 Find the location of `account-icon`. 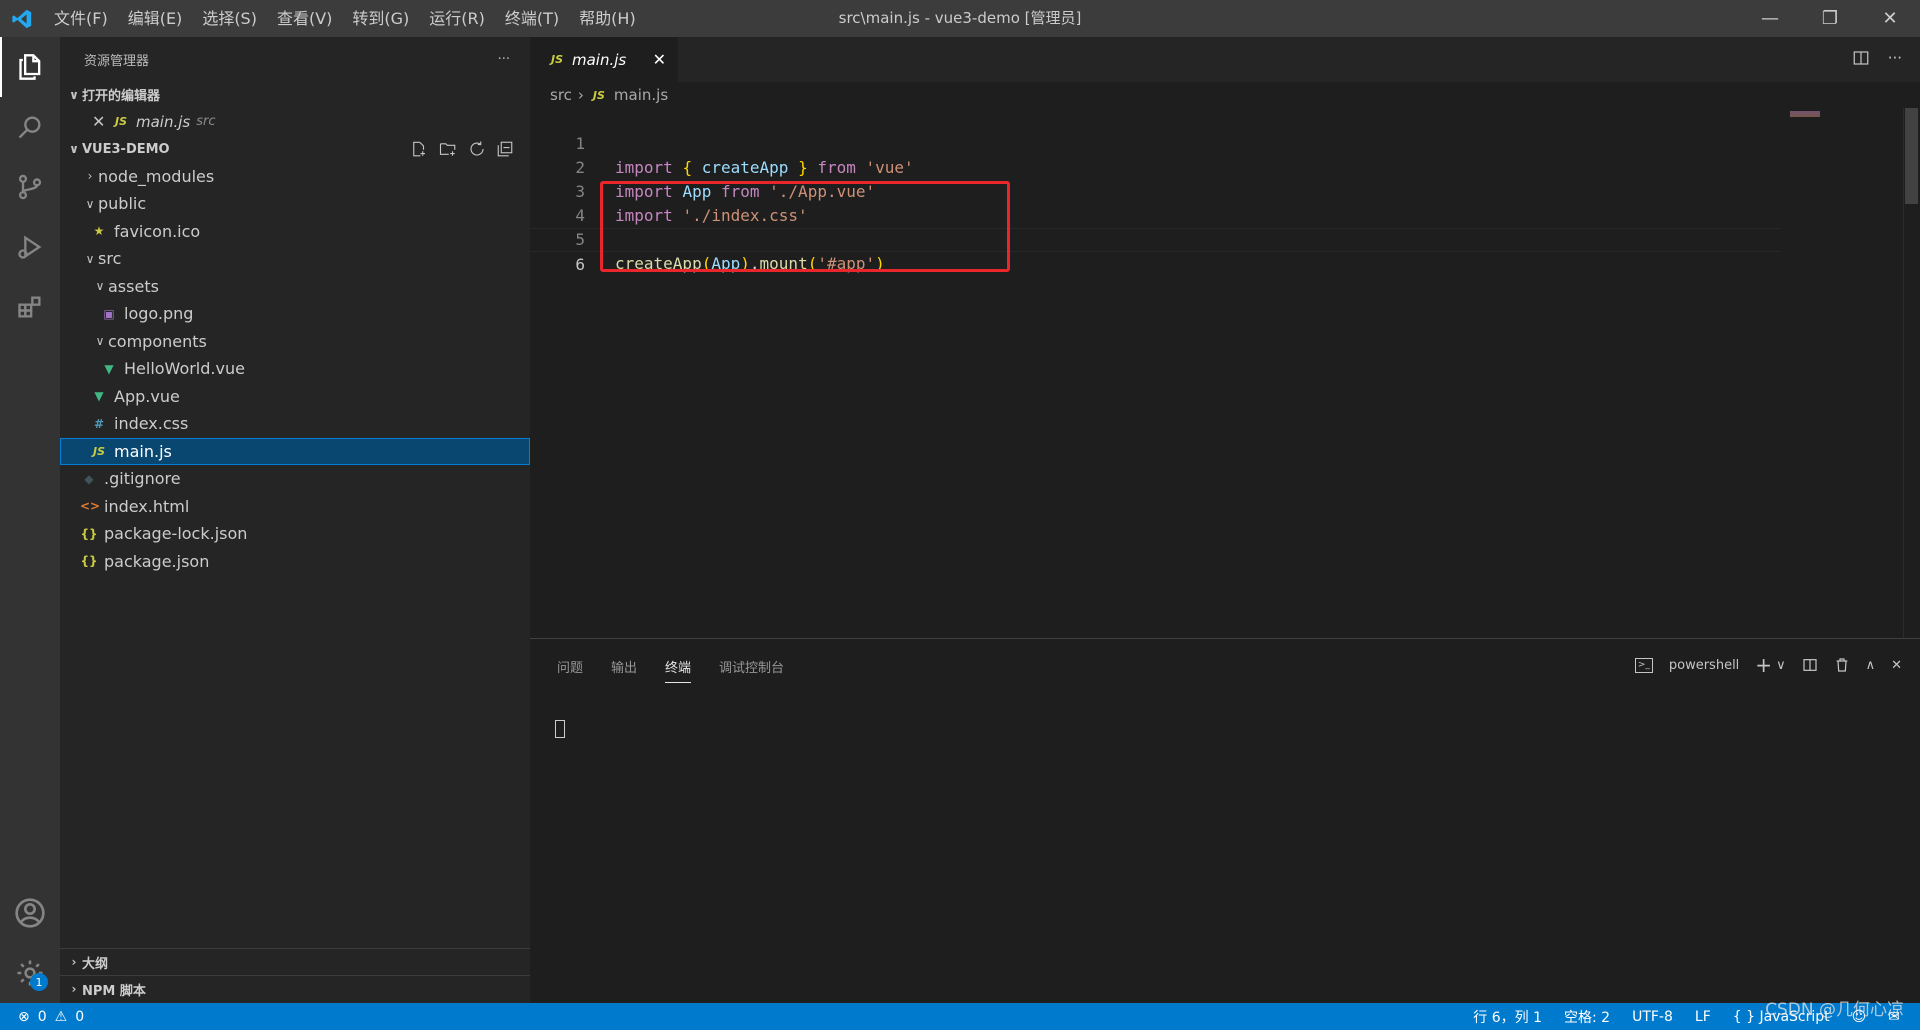

account-icon is located at coordinates (30, 913).